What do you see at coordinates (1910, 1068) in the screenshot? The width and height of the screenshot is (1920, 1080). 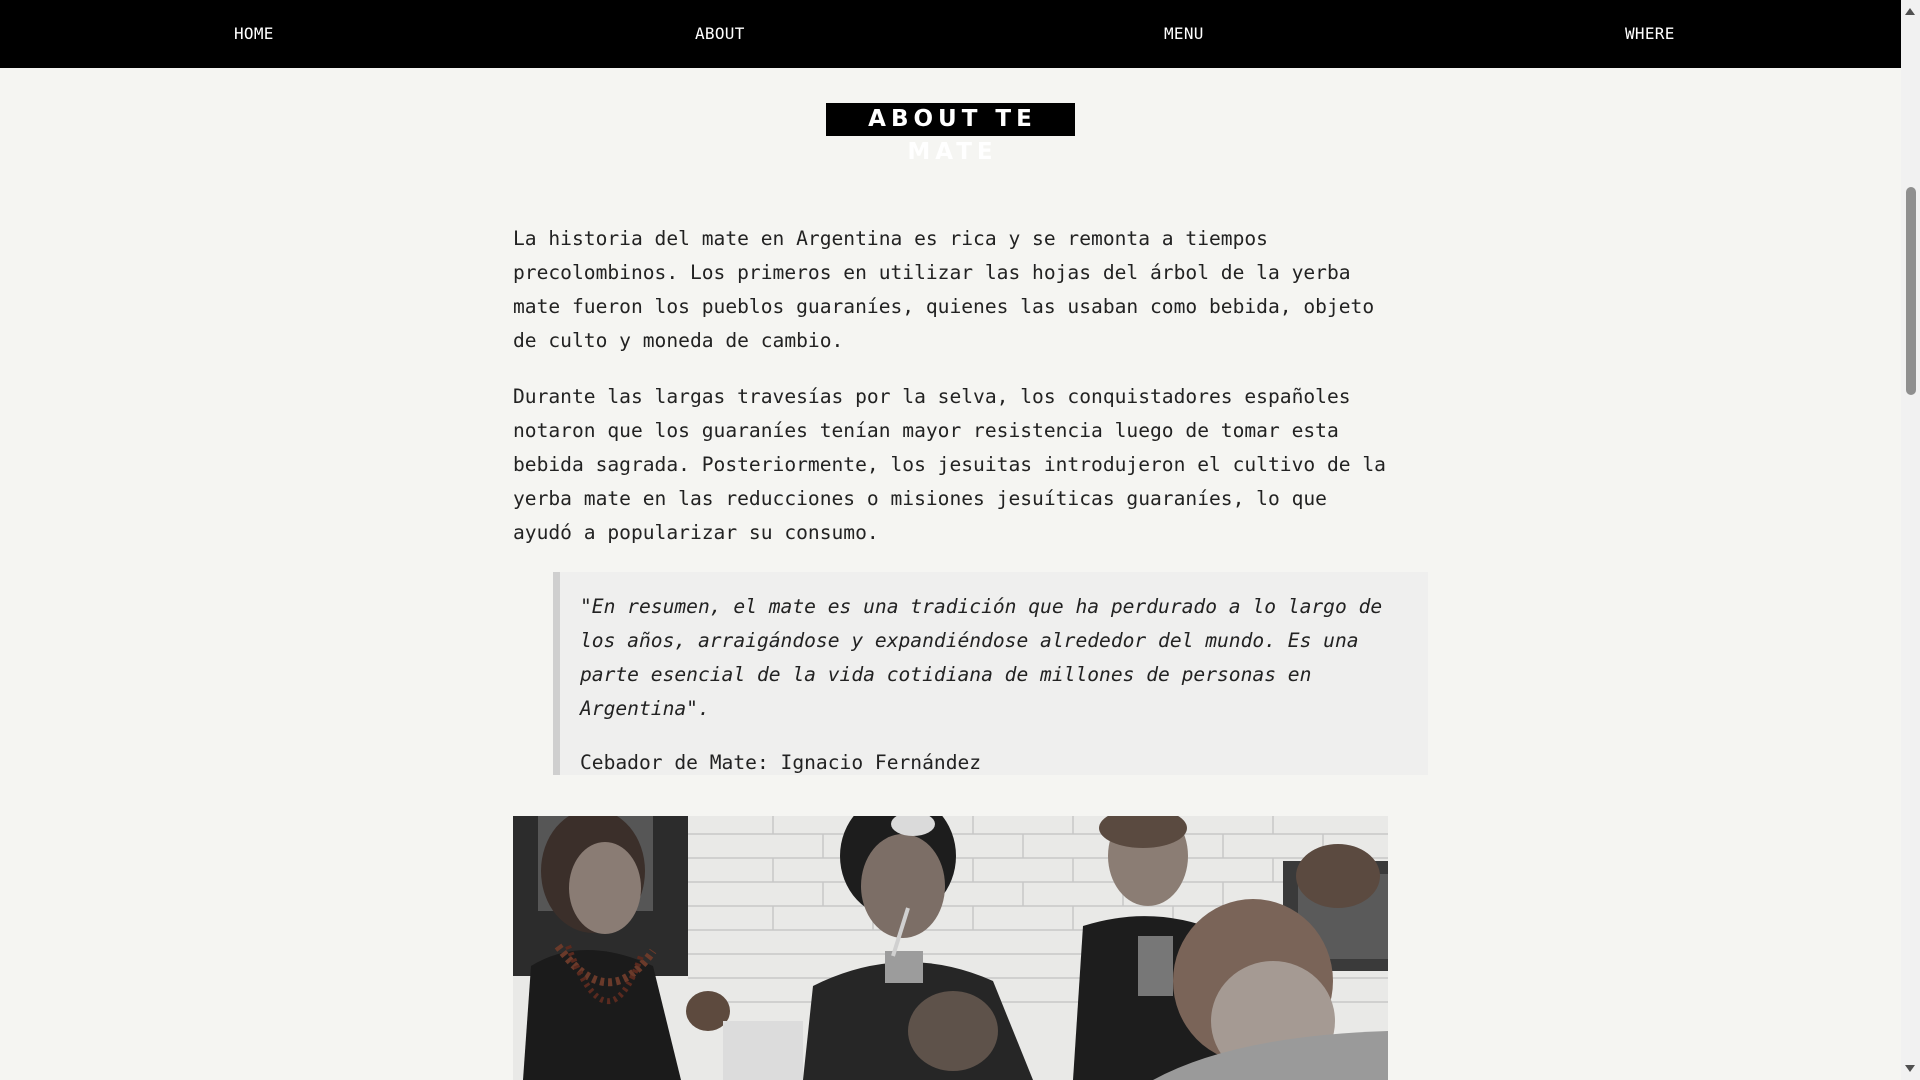 I see `scroll-down-arrow-icon` at bounding box center [1910, 1068].